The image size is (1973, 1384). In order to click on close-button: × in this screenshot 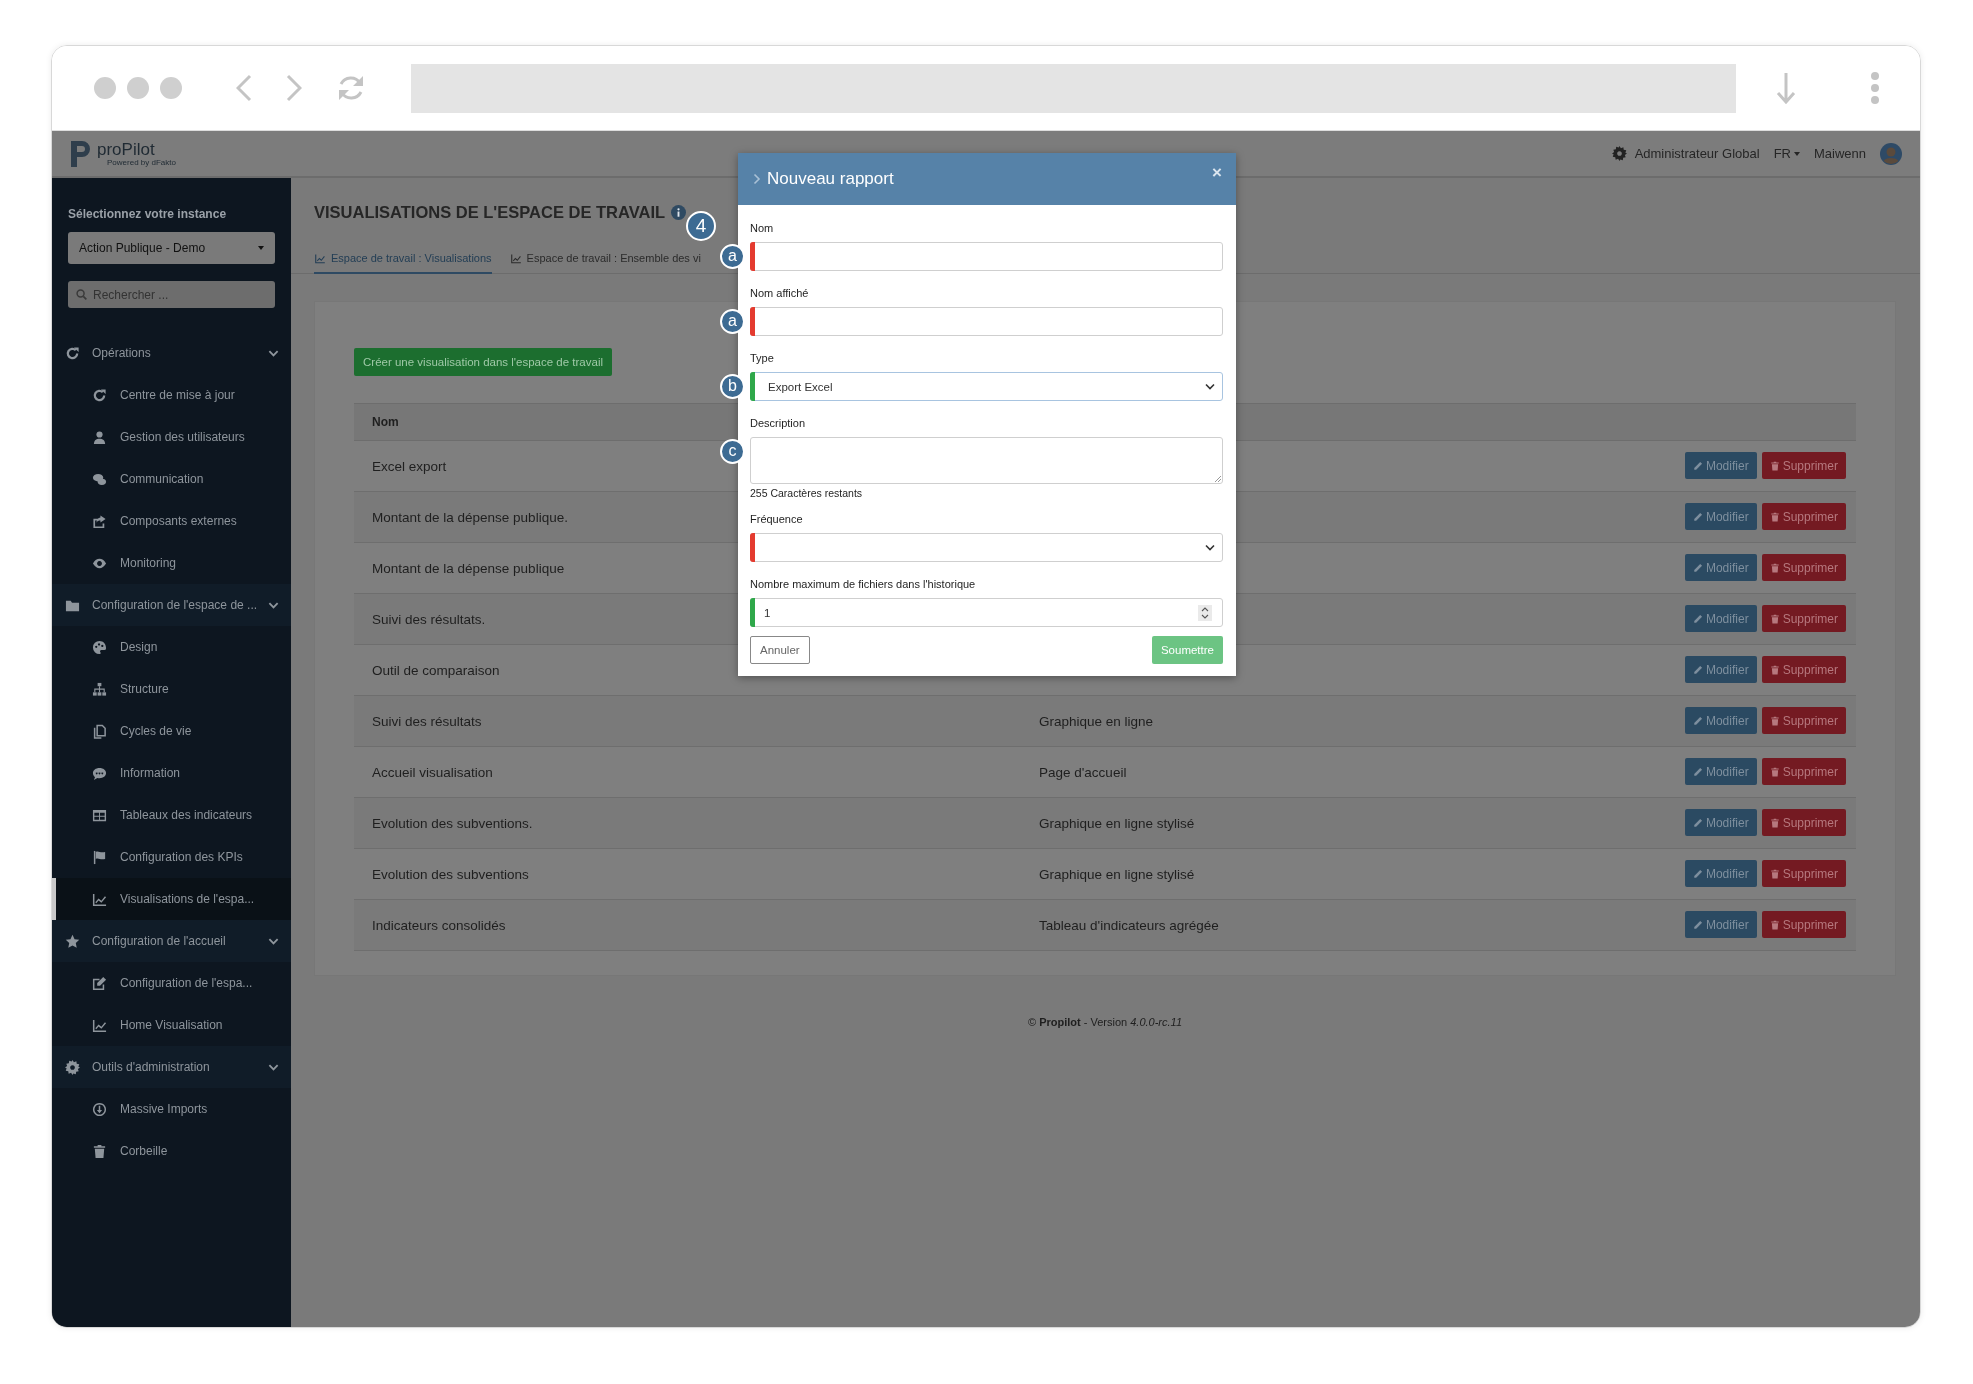, I will do `click(1217, 173)`.